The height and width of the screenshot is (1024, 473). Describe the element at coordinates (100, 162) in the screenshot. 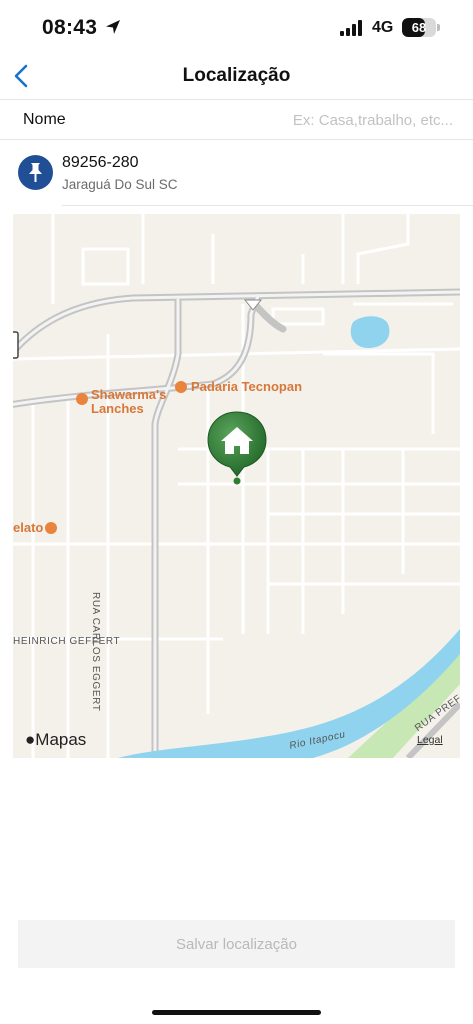

I see `address-postal-code: 89256-280` at that location.